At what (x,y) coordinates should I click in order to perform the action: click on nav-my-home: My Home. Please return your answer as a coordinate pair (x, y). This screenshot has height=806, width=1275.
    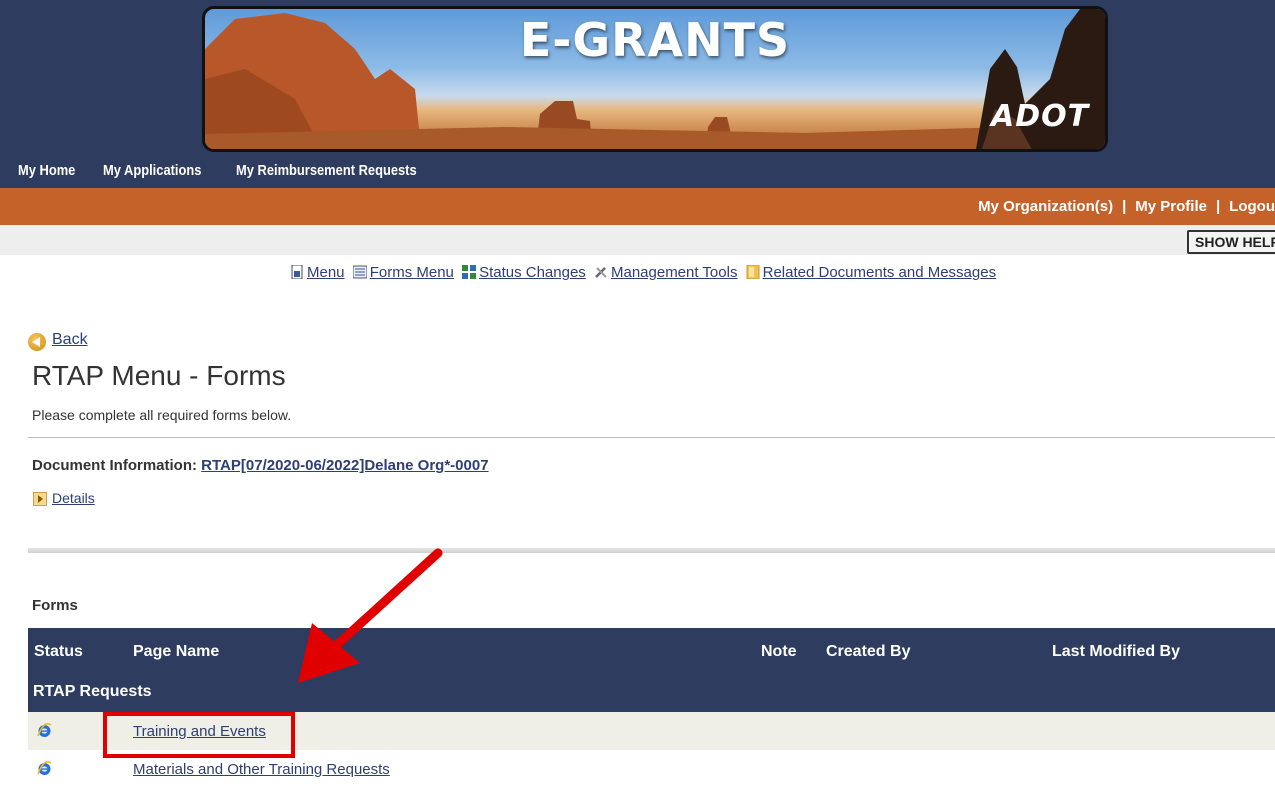
    Looking at the image, I should click on (46, 170).